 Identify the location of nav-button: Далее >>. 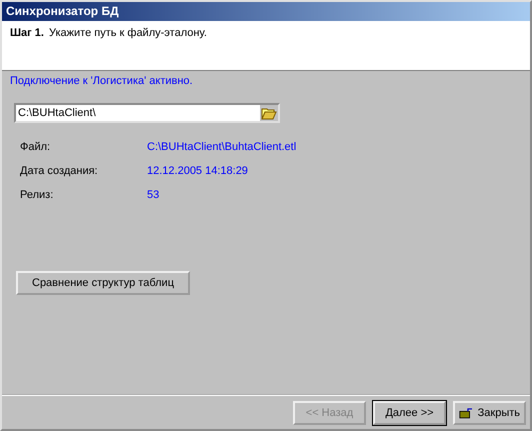
(409, 412).